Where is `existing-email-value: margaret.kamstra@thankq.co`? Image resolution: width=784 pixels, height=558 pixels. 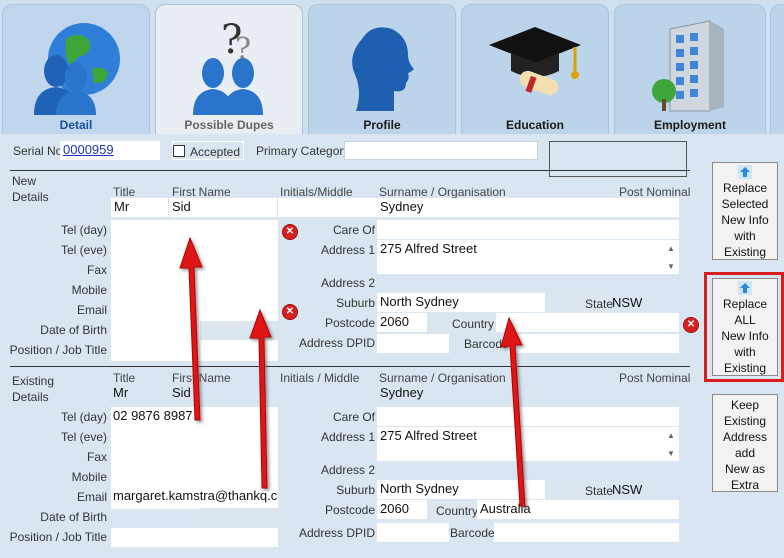 existing-email-value: margaret.kamstra@thankq.co is located at coordinates (195, 495).